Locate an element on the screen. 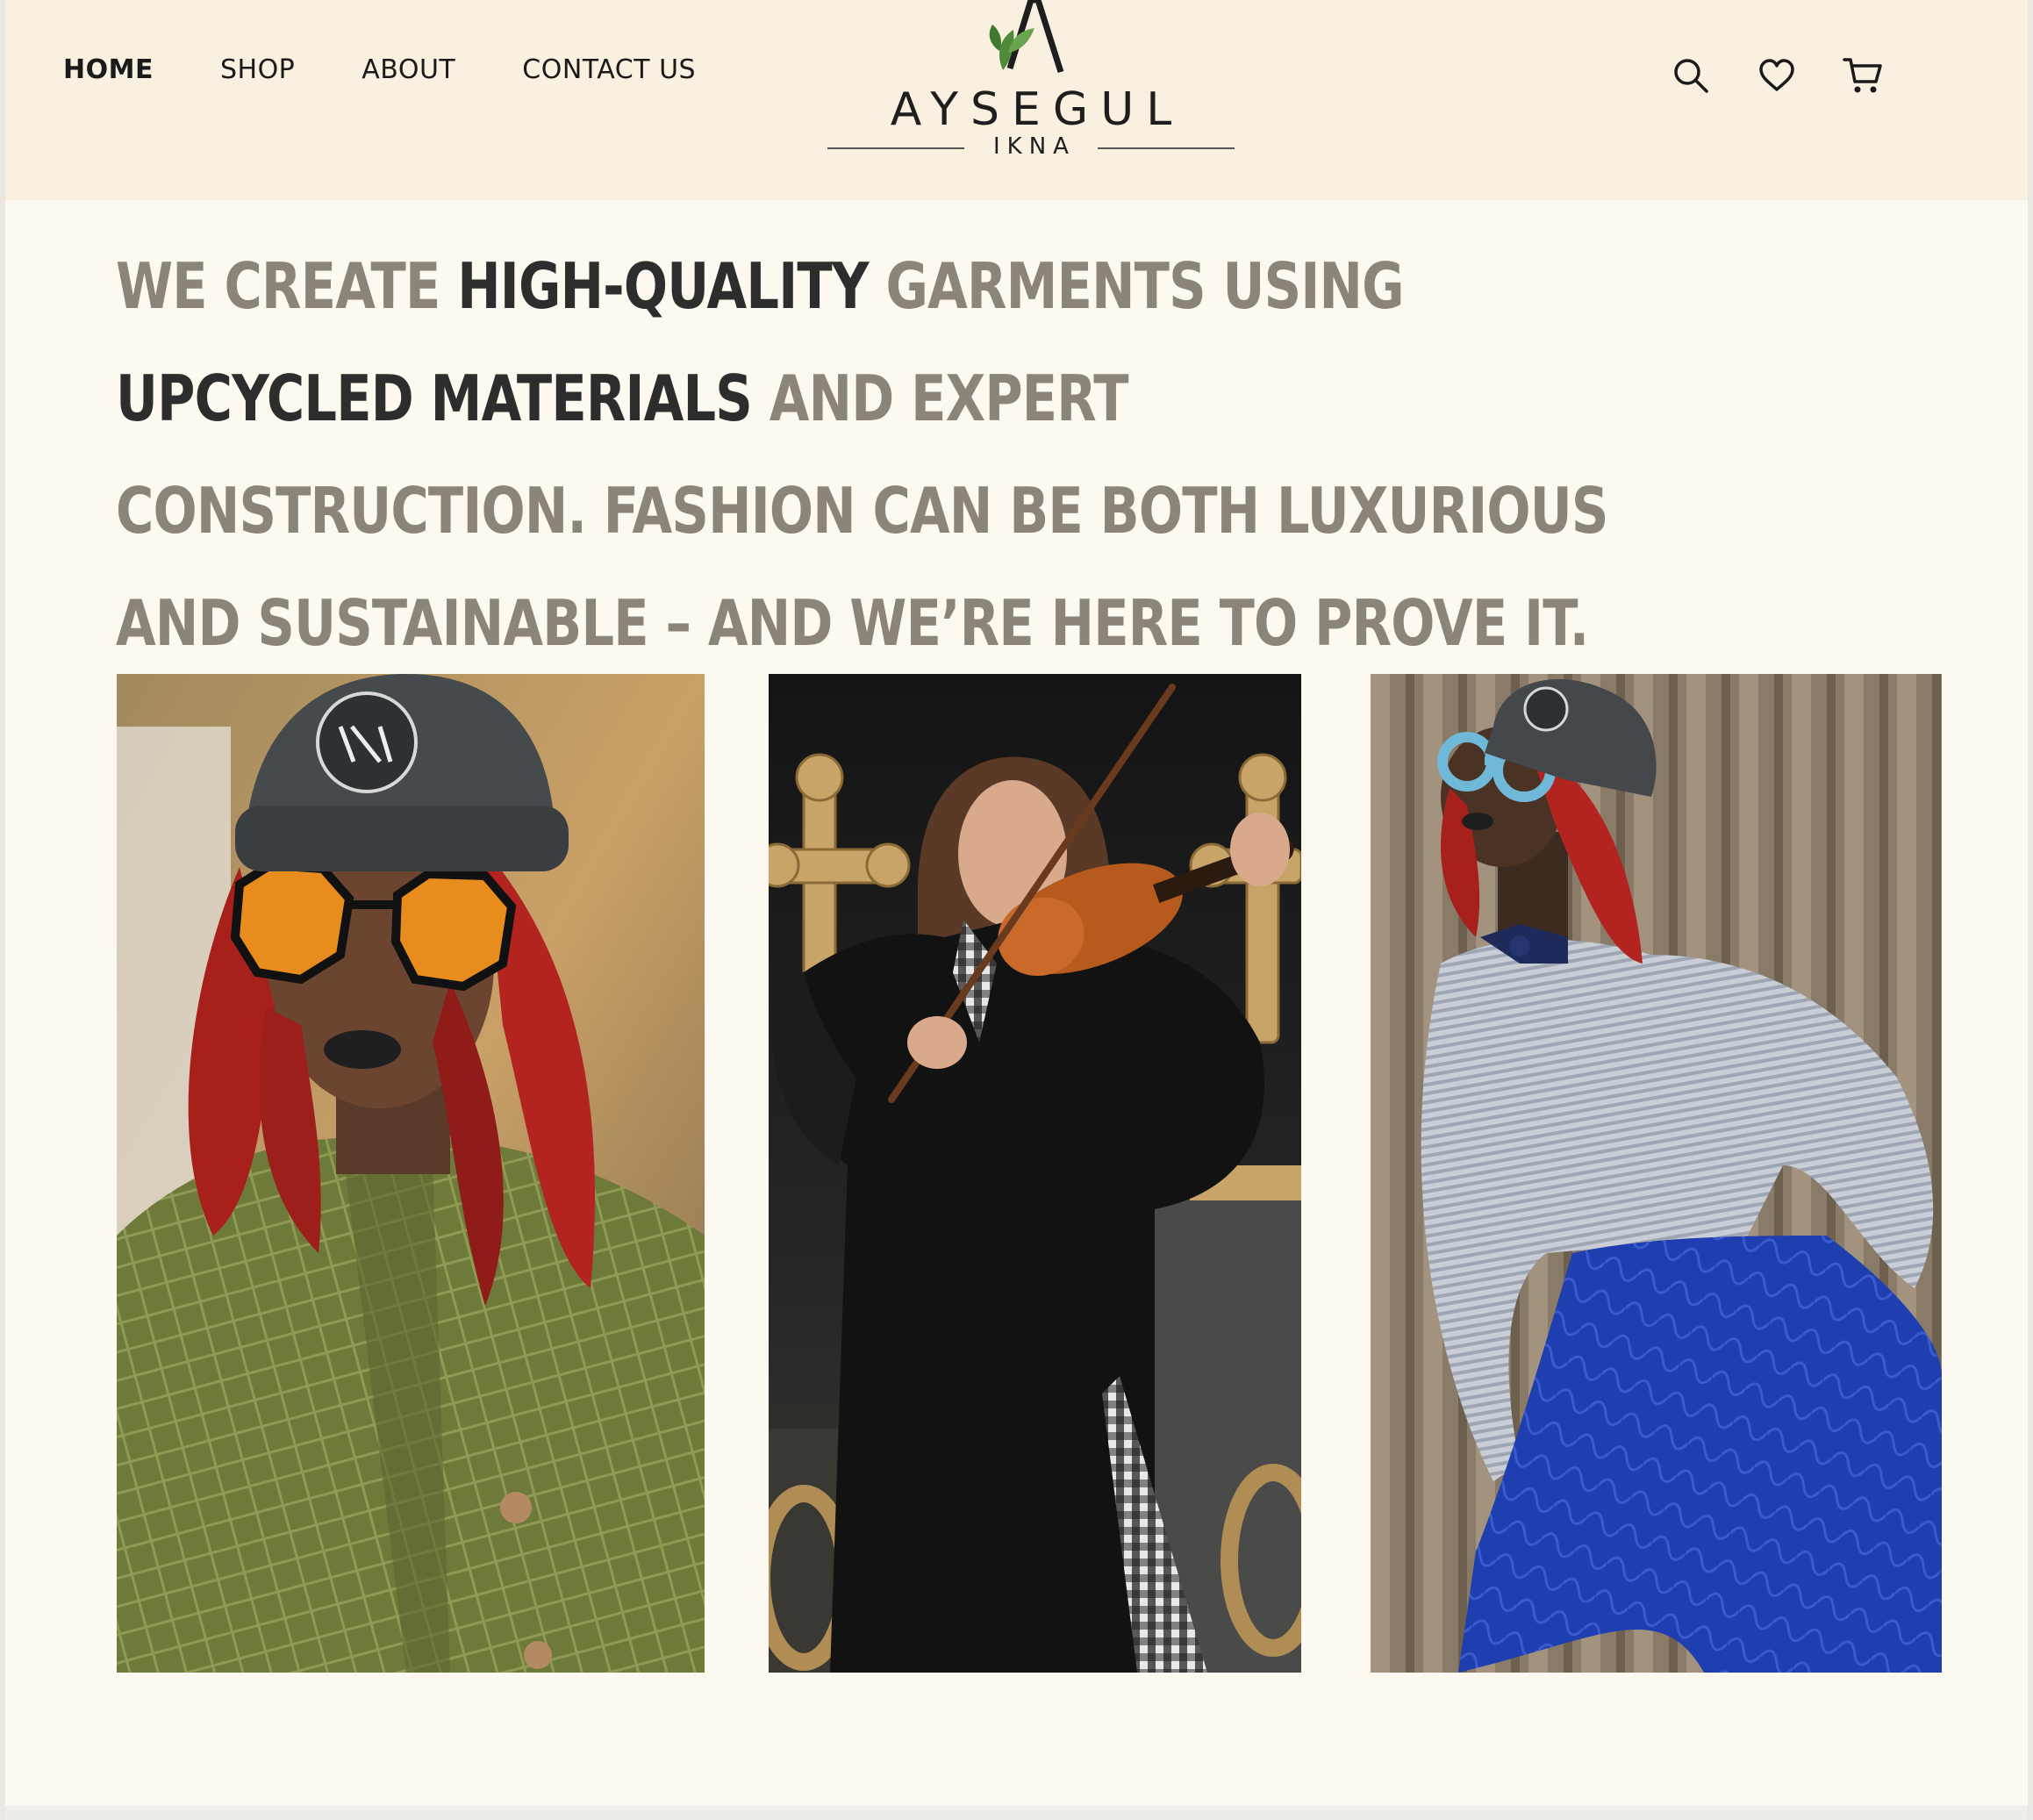 This screenshot has width=2033, height=1820. nav-about-link: ABOUT is located at coordinates (409, 69).